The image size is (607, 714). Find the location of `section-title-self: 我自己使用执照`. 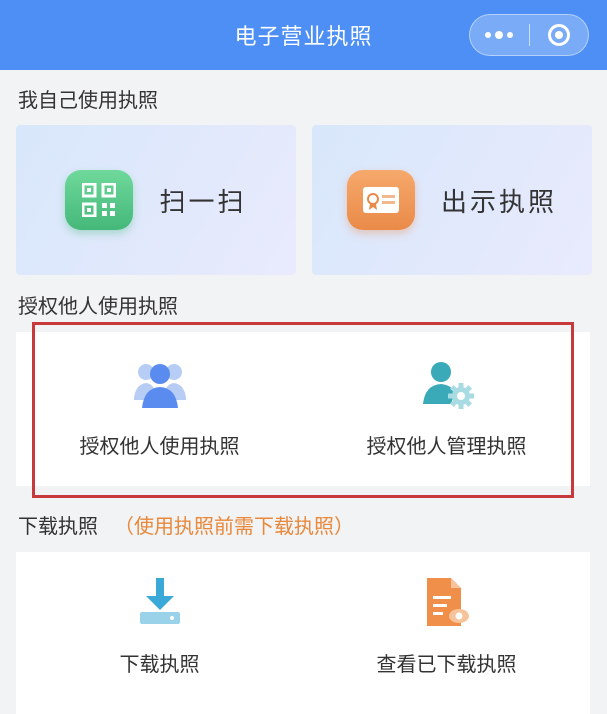

section-title-self: 我自己使用执照 is located at coordinates (88, 100).